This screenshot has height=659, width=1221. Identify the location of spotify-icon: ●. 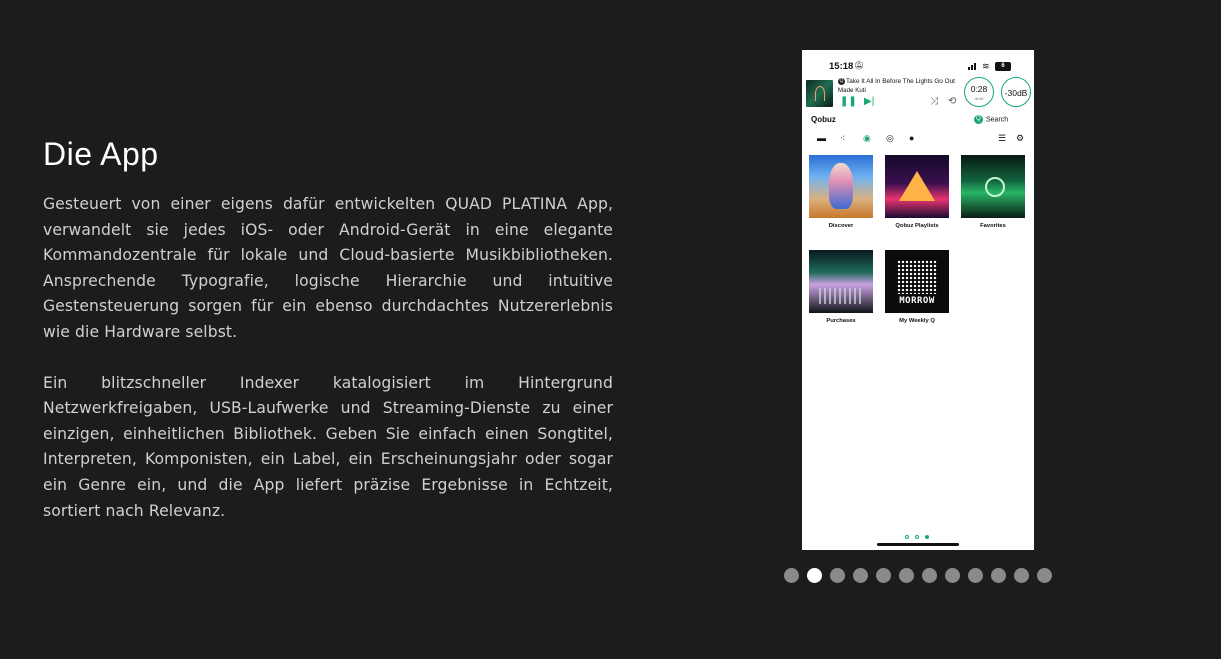
(911, 138).